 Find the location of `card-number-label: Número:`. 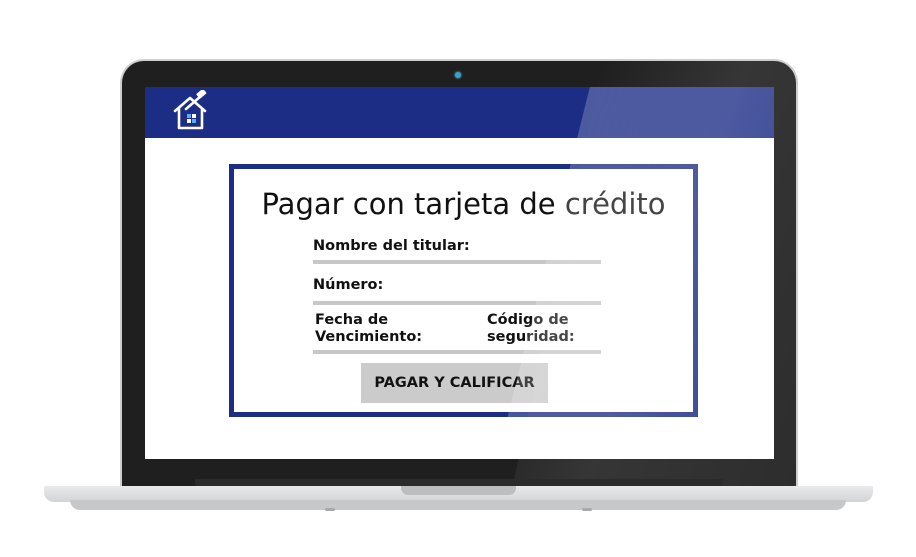

card-number-label: Número: is located at coordinates (348, 285).